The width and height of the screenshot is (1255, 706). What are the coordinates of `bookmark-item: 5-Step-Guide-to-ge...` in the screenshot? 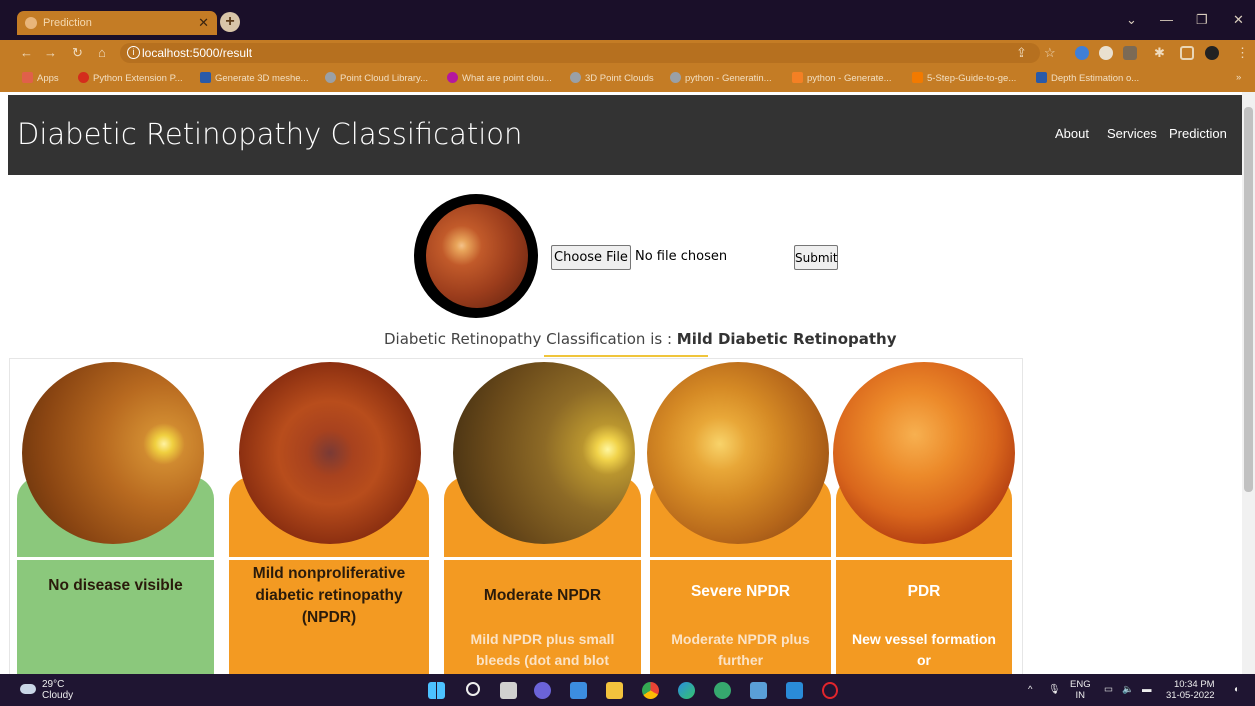 It's located at (964, 78).